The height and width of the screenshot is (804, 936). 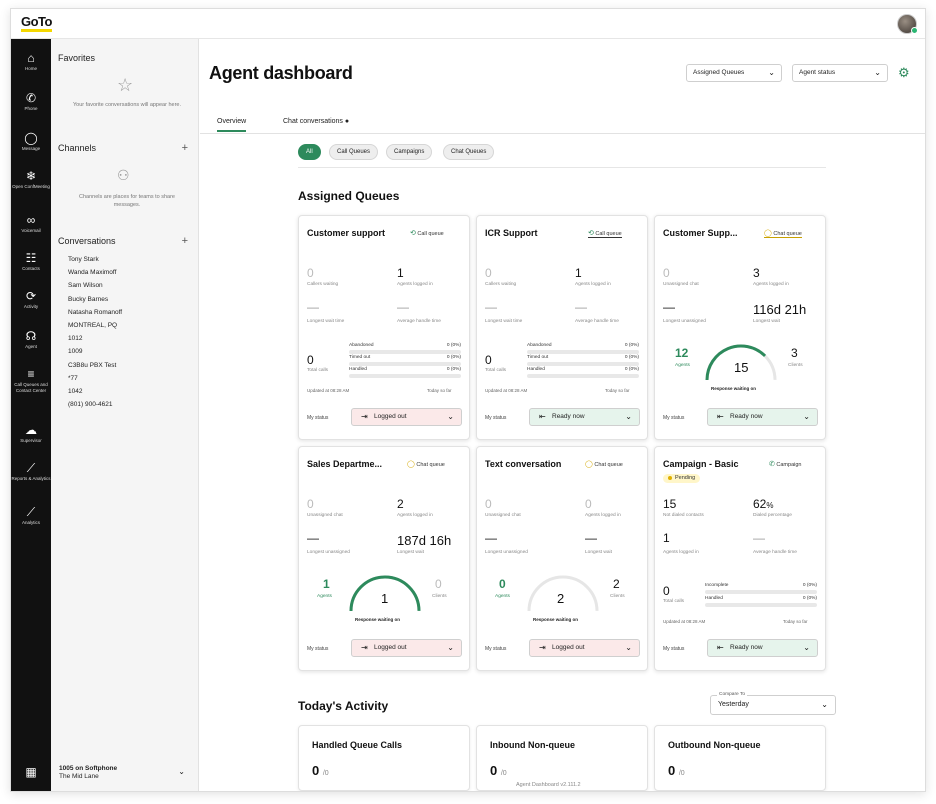 What do you see at coordinates (31, 339) in the screenshot?
I see `rail-item-agent: ☊ Agent` at bounding box center [31, 339].